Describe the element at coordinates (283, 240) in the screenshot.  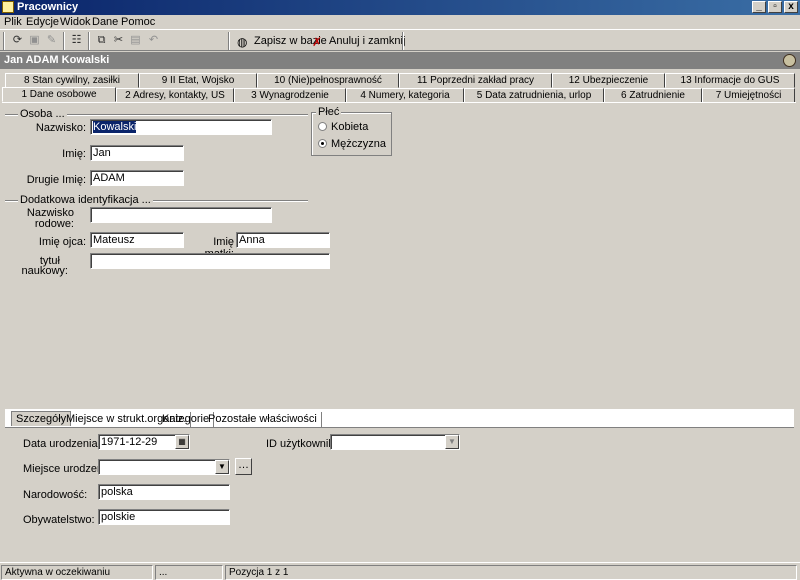
I see `imie-matki-field: Anna` at that location.